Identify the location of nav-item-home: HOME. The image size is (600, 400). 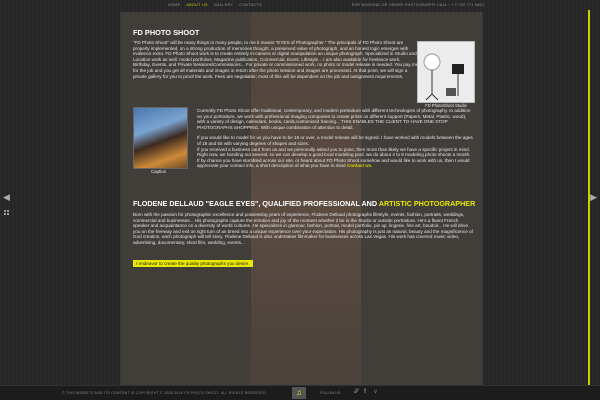
(174, 5).